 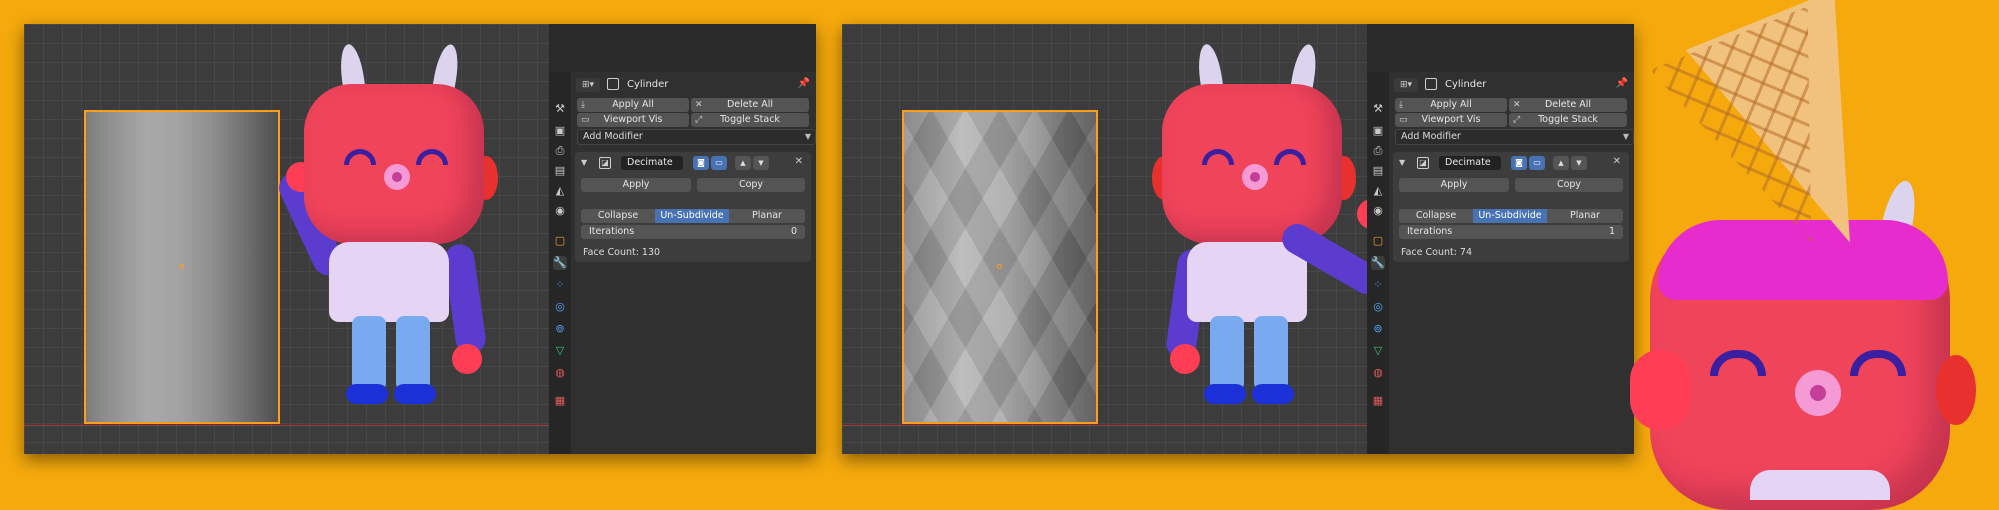 I want to click on panel-top-area, so click(x=682, y=48).